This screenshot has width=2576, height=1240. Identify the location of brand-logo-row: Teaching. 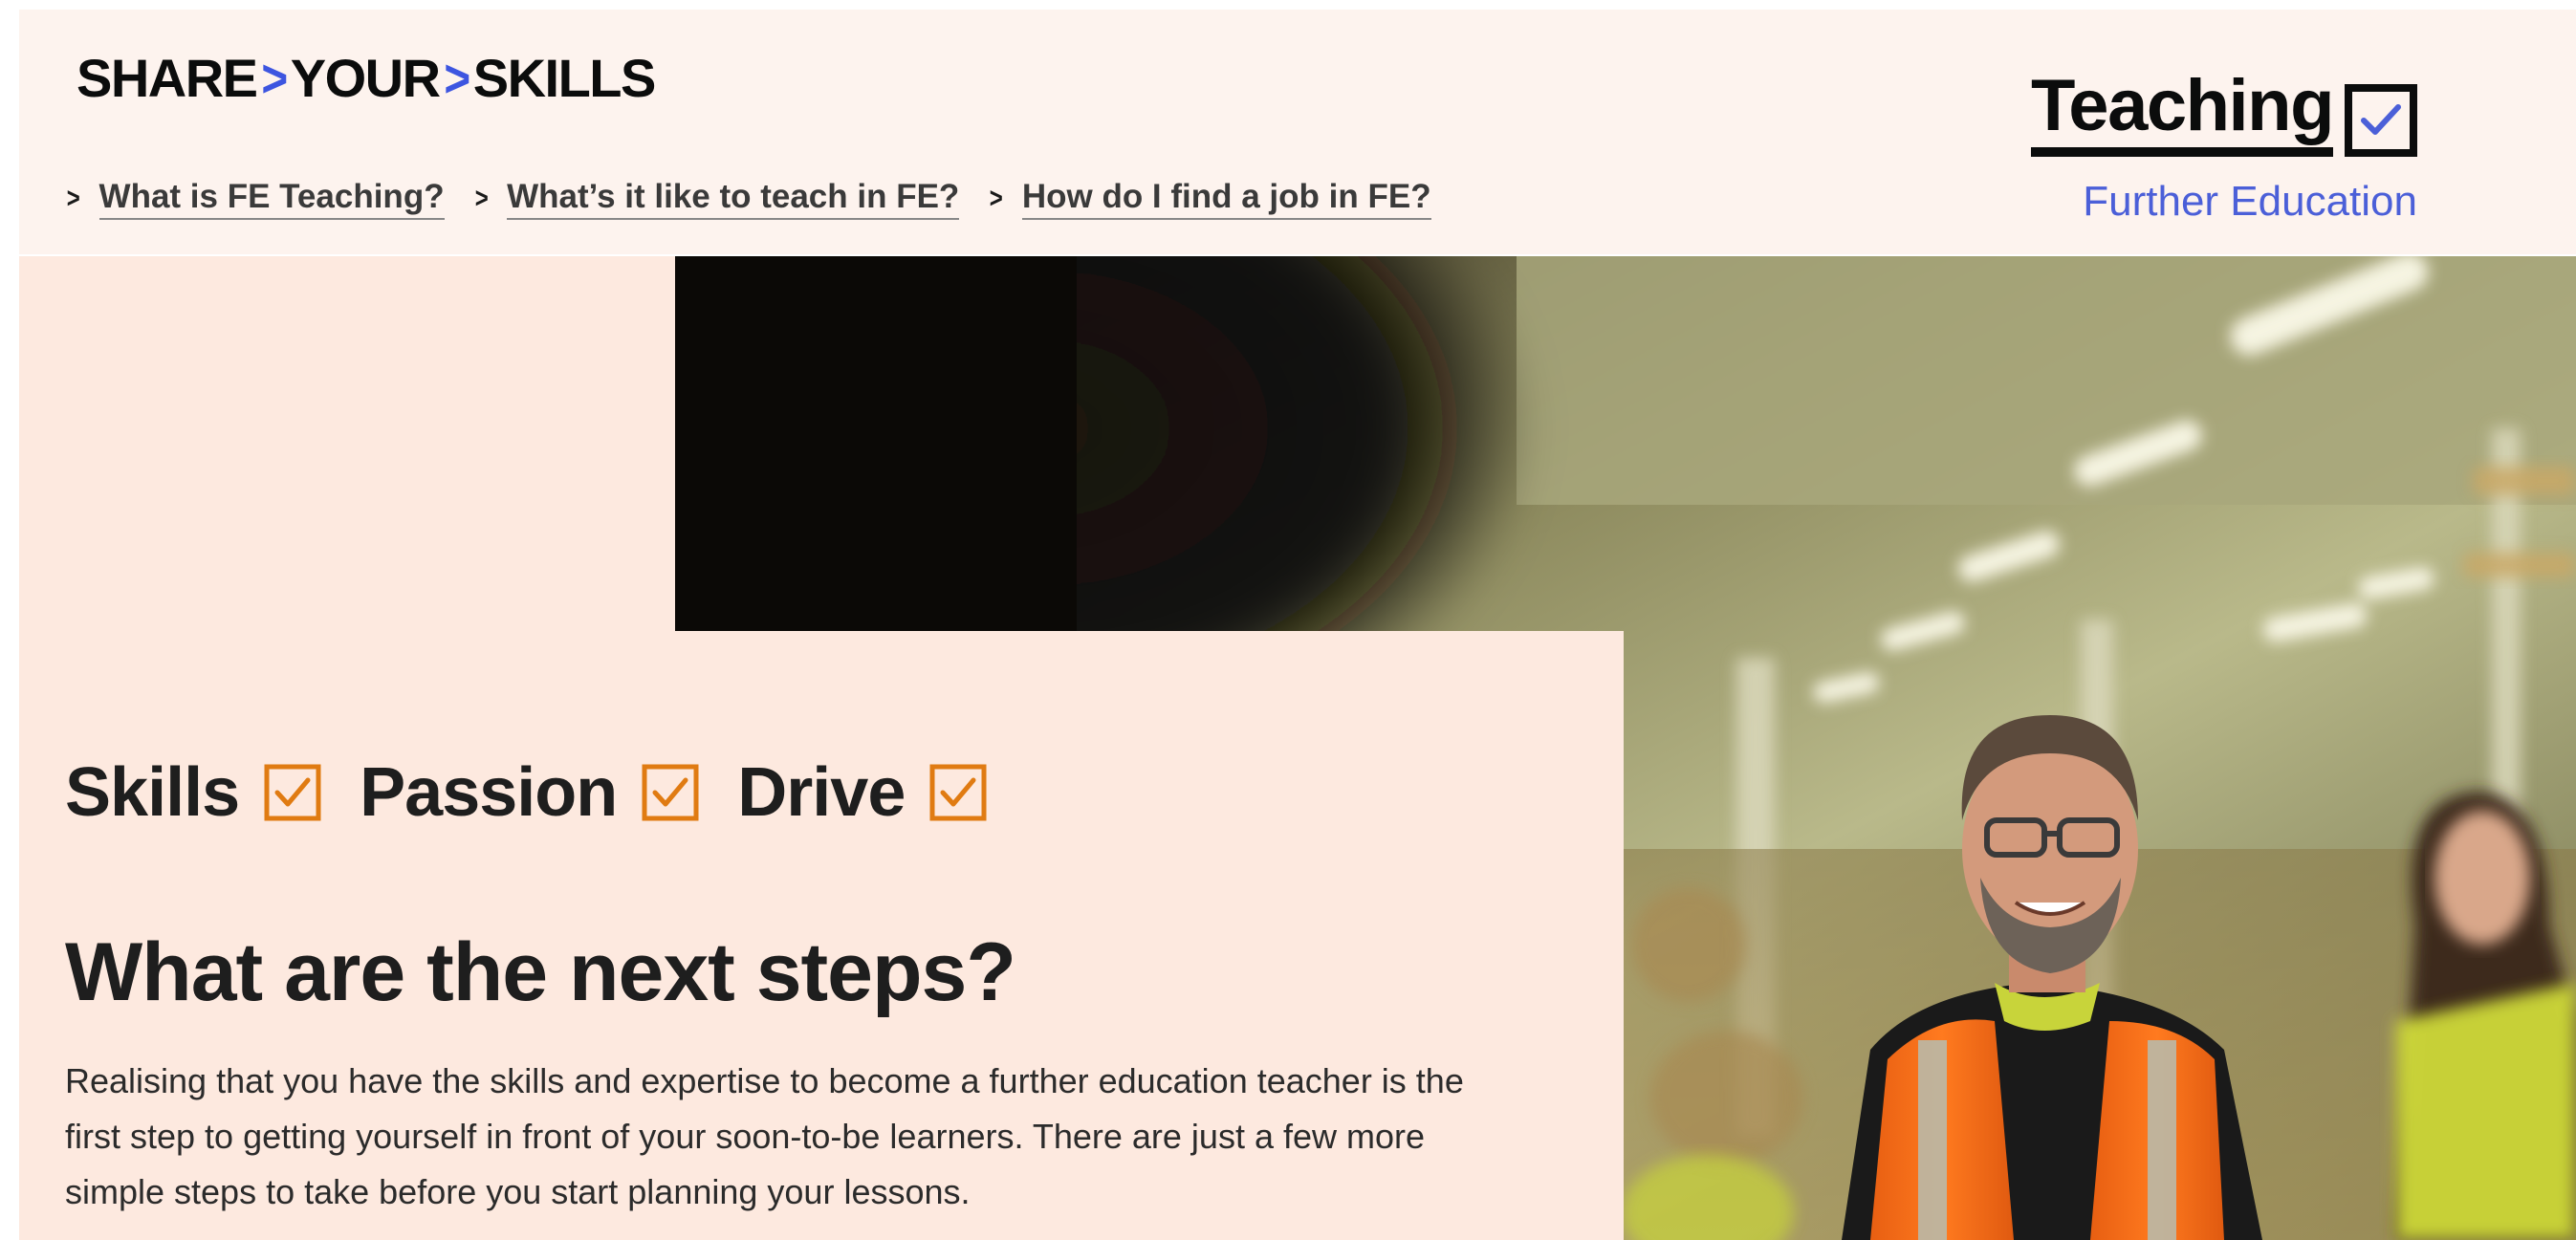
(2207, 112).